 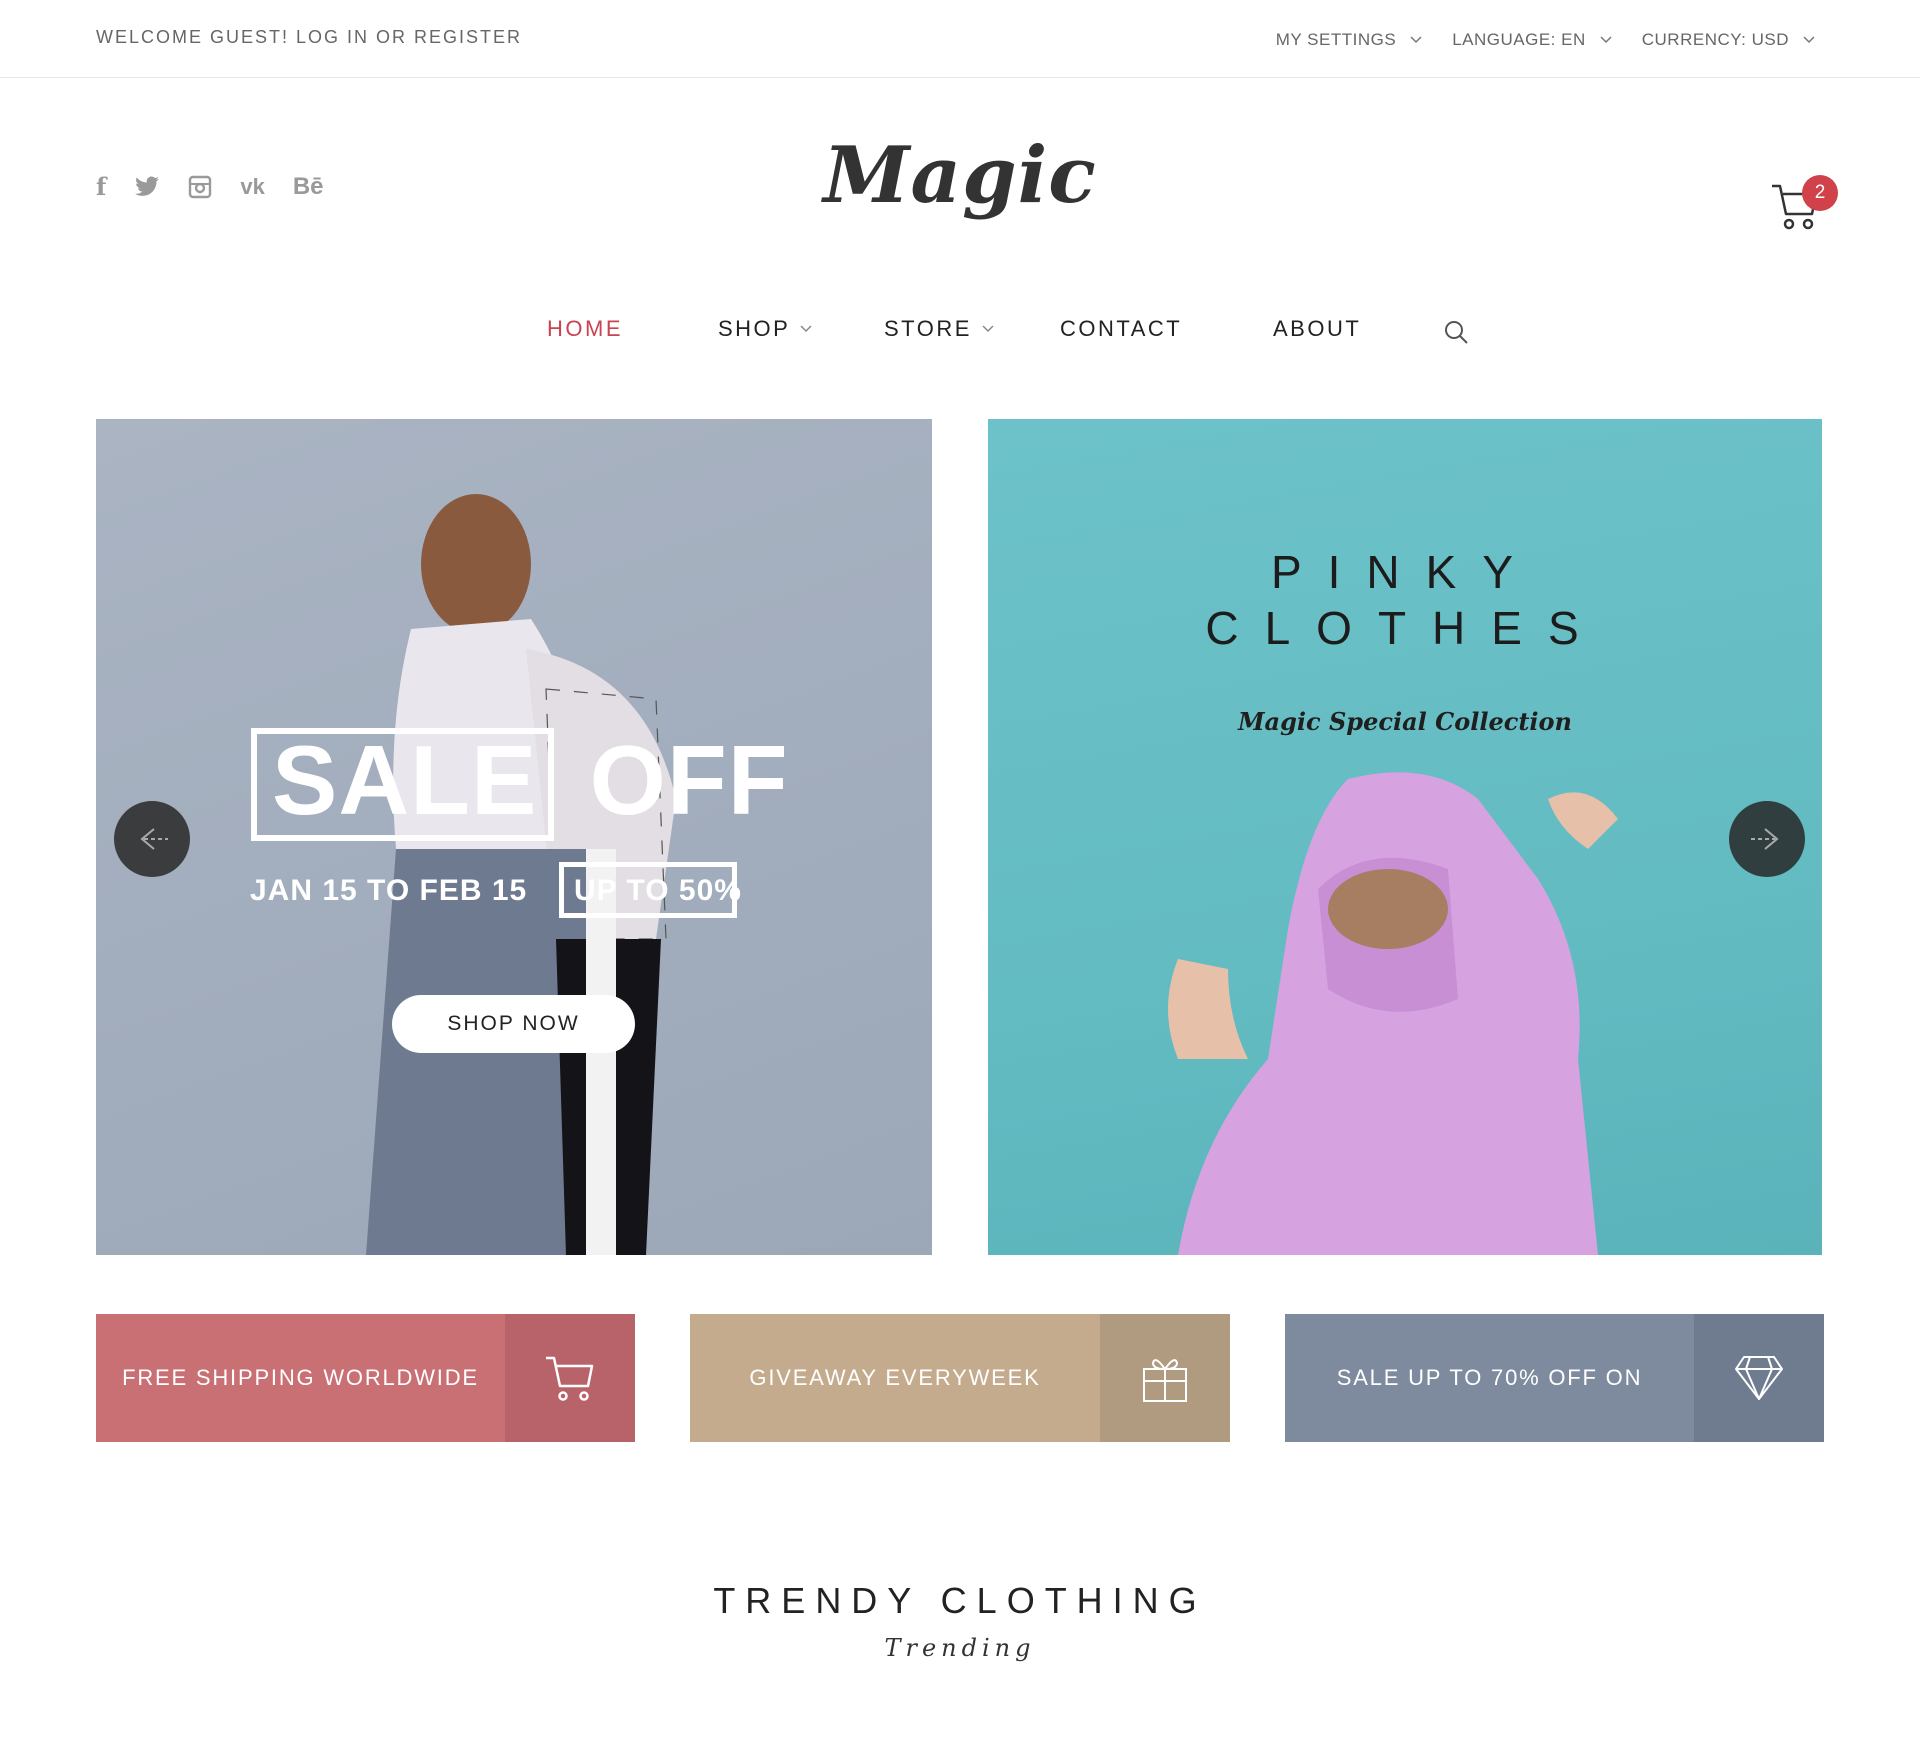 I want to click on promo-giveaway: GIVEAWAY EVERYWEEK, so click(x=960, y=1378).